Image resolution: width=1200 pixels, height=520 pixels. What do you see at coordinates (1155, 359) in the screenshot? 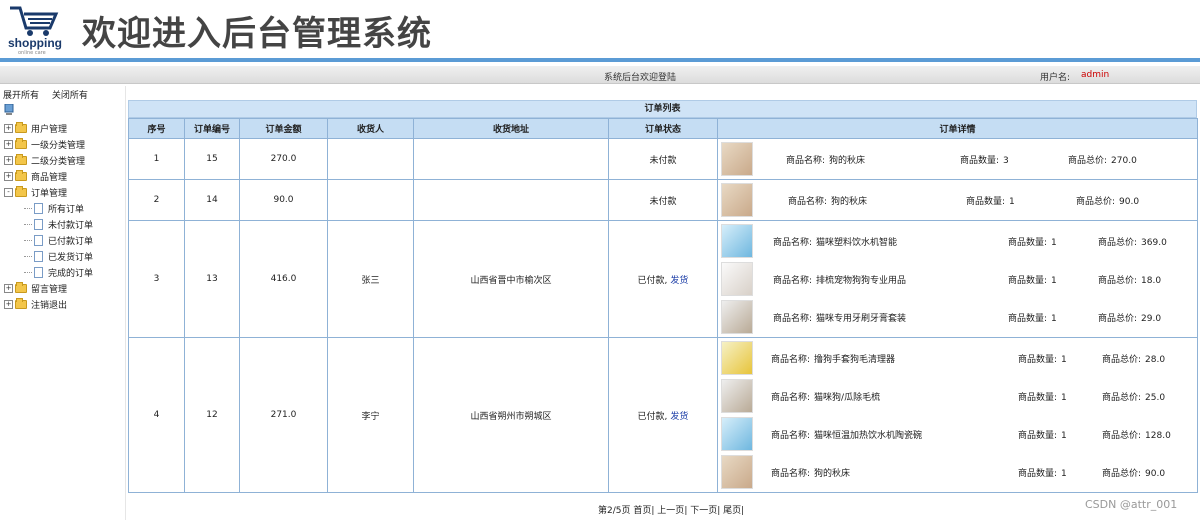
I see `item-total-value: 28.0` at bounding box center [1155, 359].